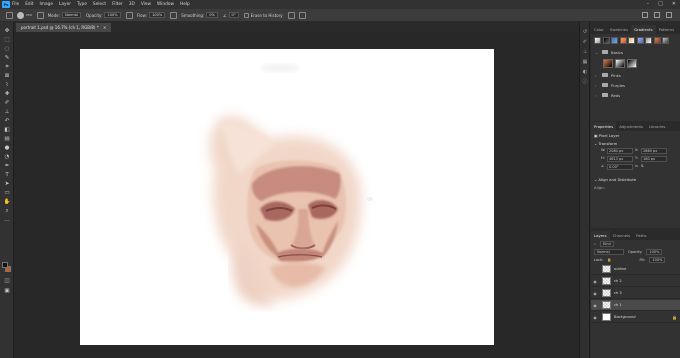 Image resolution: width=680 pixels, height=358 pixels. What do you see at coordinates (199, 15) in the screenshot?
I see `smoothing-control: Smoothing: 0%` at bounding box center [199, 15].